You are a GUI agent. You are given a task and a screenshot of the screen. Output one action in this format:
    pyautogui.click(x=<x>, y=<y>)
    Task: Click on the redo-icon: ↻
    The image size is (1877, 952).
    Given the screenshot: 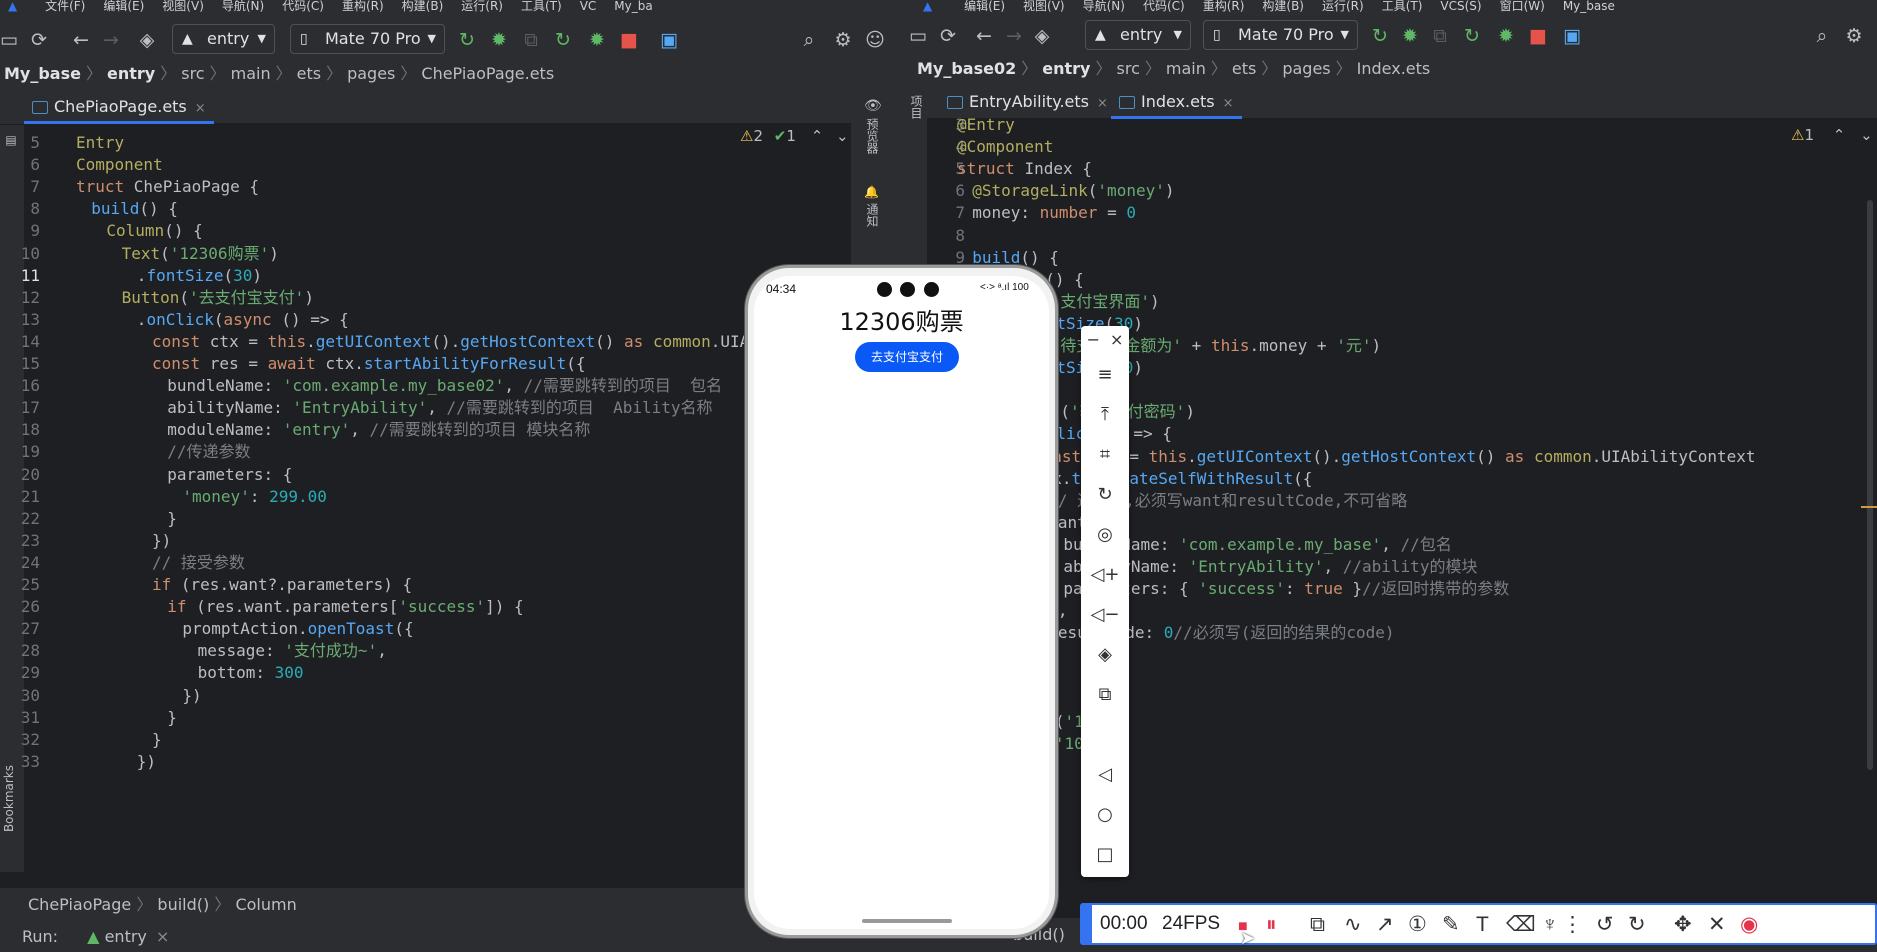 What is the action you would take?
    pyautogui.click(x=1637, y=925)
    